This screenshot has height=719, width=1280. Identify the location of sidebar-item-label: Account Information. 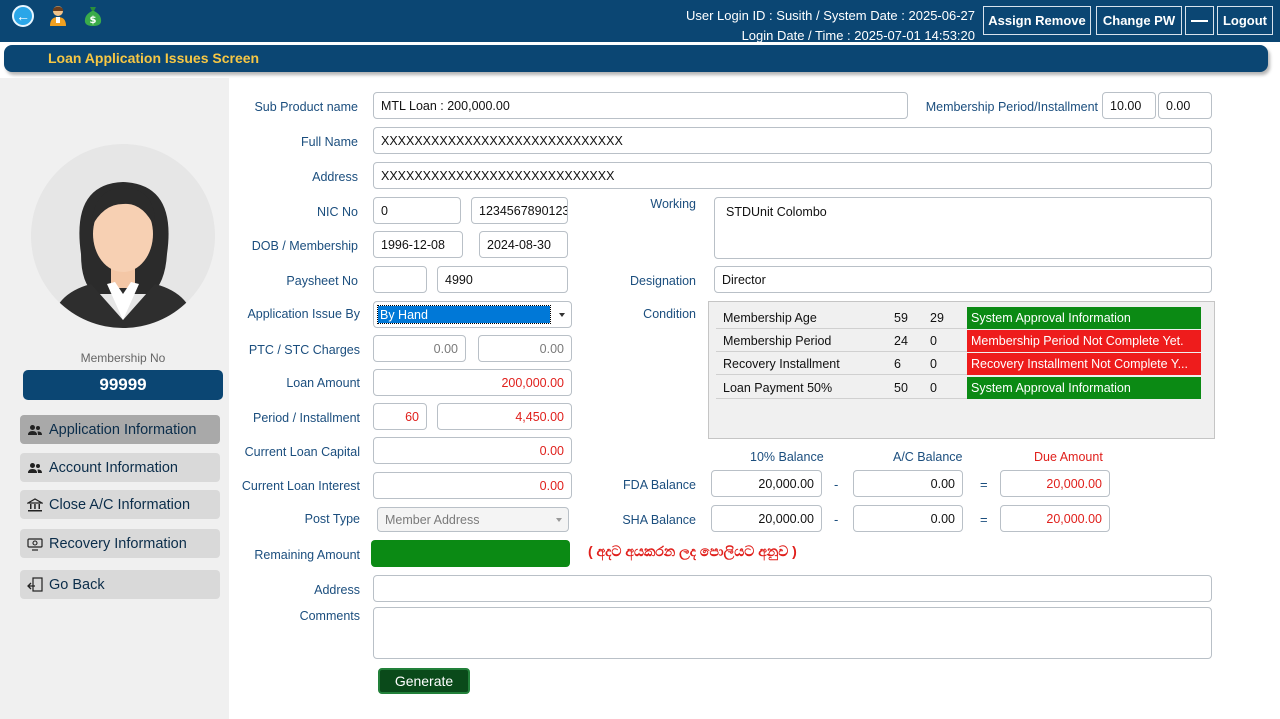
(113, 467).